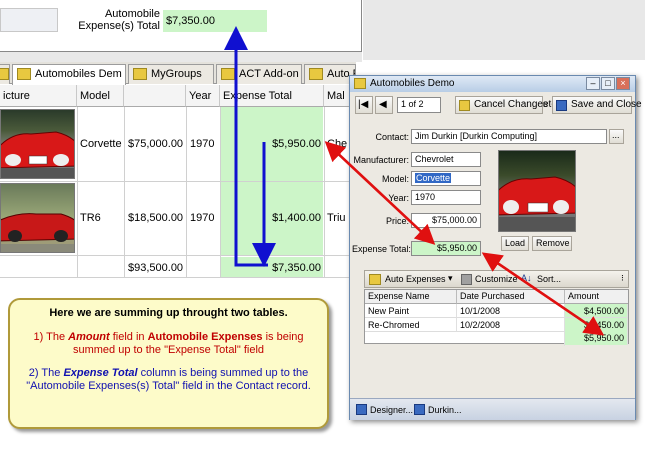 The image size is (645, 458). Describe the element at coordinates (504, 30) in the screenshot. I see `window-backdrop` at that location.